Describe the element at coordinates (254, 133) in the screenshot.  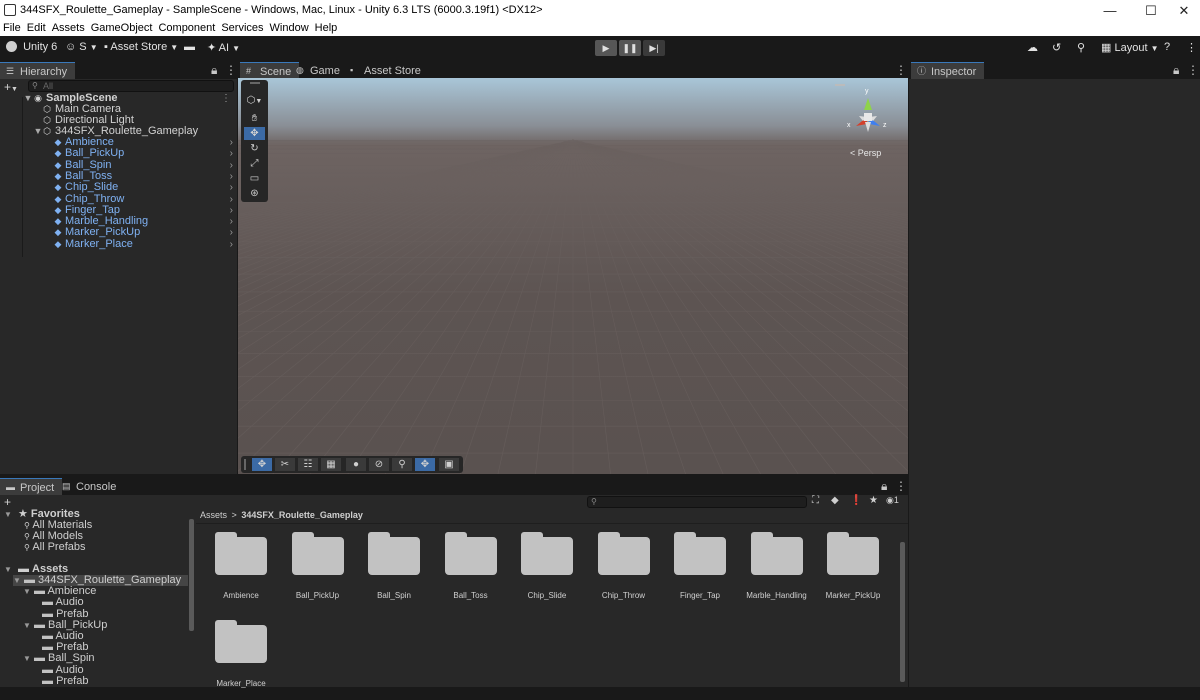
I see `move-tool-button: ✥` at that location.